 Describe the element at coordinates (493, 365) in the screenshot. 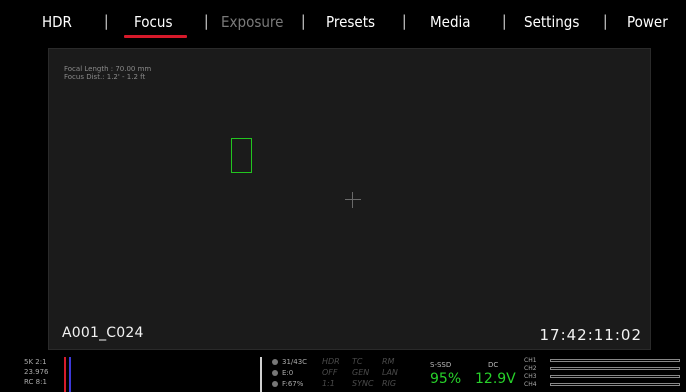

I see `dc-label: DC` at that location.